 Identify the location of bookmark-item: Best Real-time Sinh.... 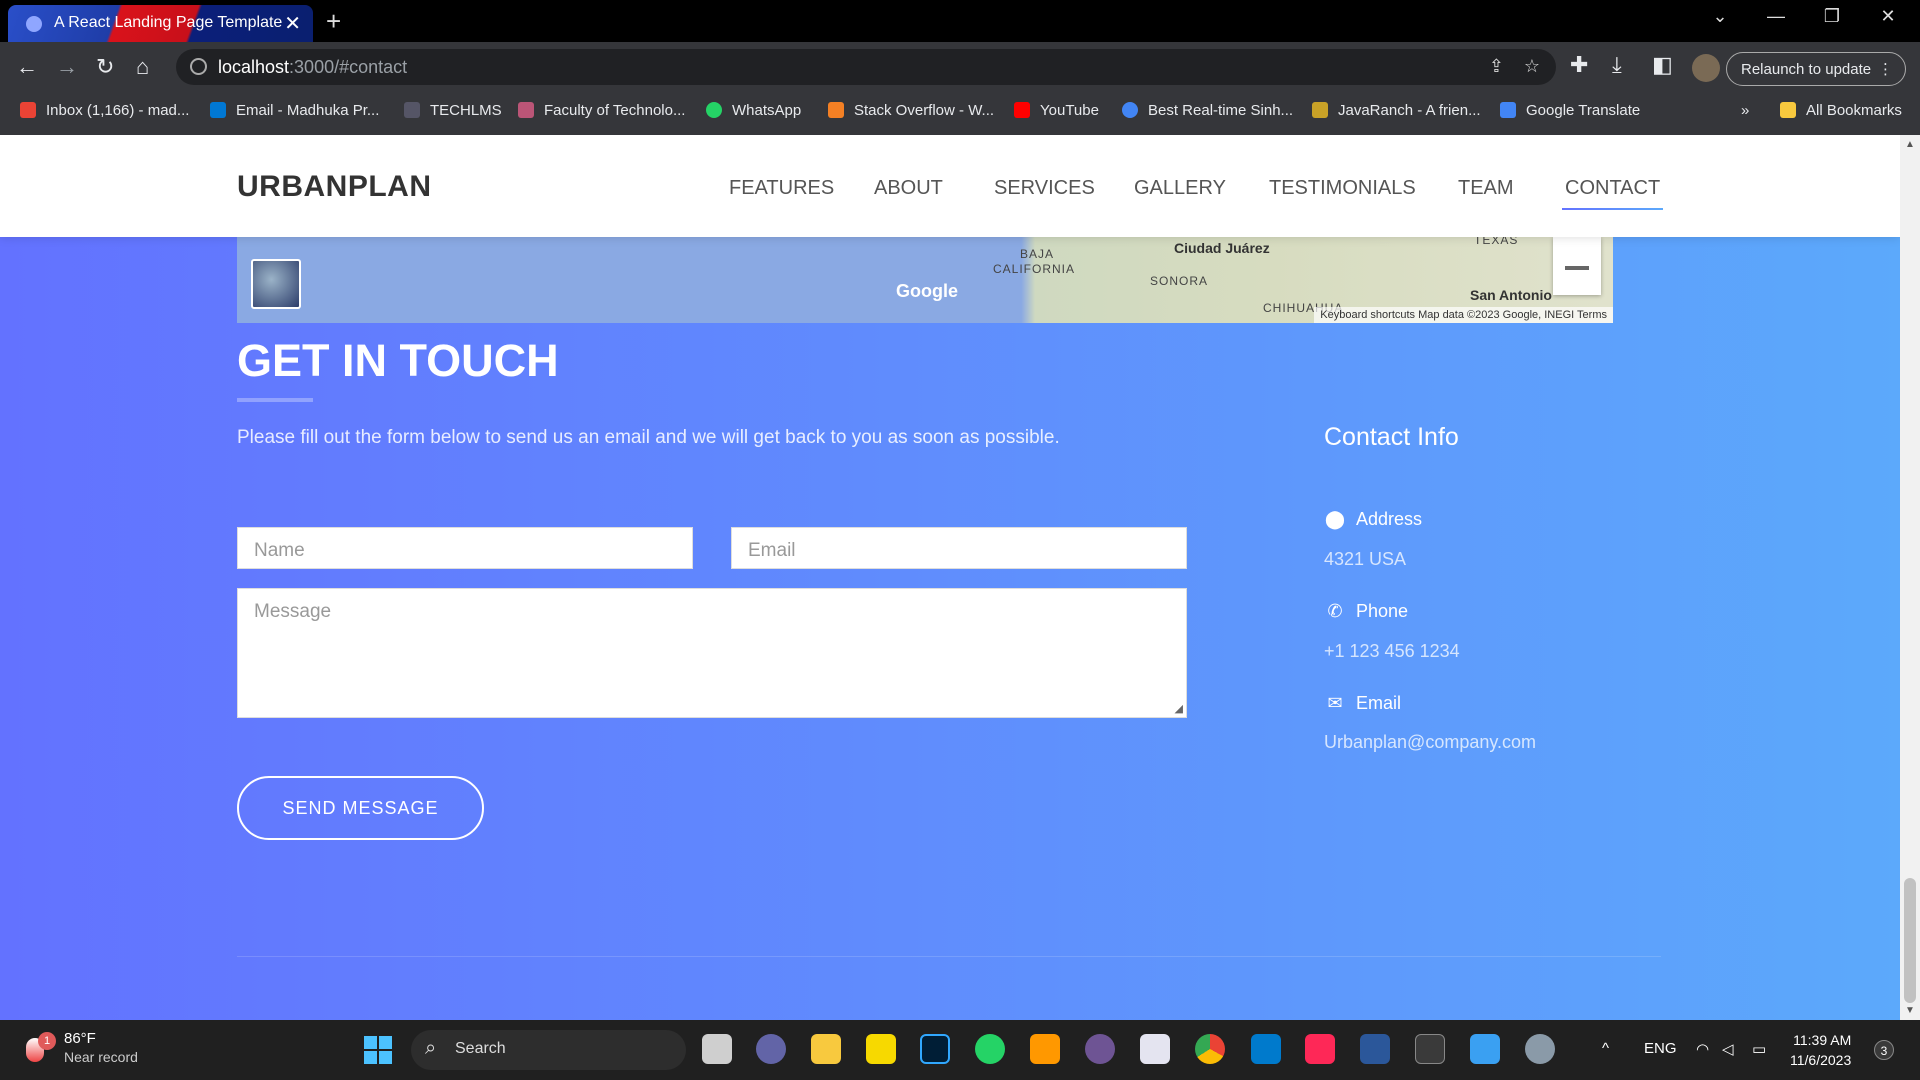
(1207, 110).